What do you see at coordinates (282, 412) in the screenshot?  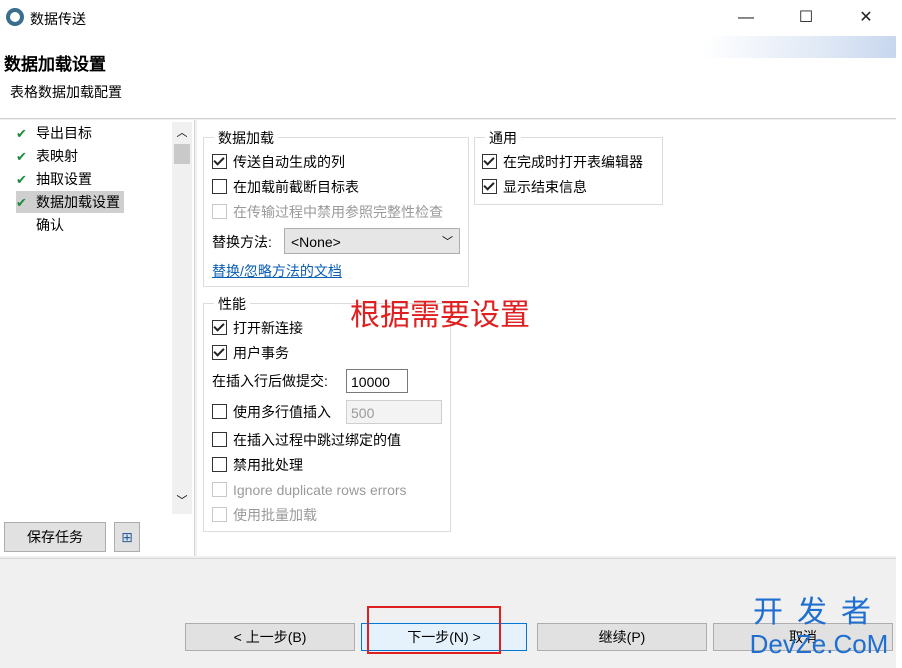 I see `checkbox-label: 使用多行值插入` at bounding box center [282, 412].